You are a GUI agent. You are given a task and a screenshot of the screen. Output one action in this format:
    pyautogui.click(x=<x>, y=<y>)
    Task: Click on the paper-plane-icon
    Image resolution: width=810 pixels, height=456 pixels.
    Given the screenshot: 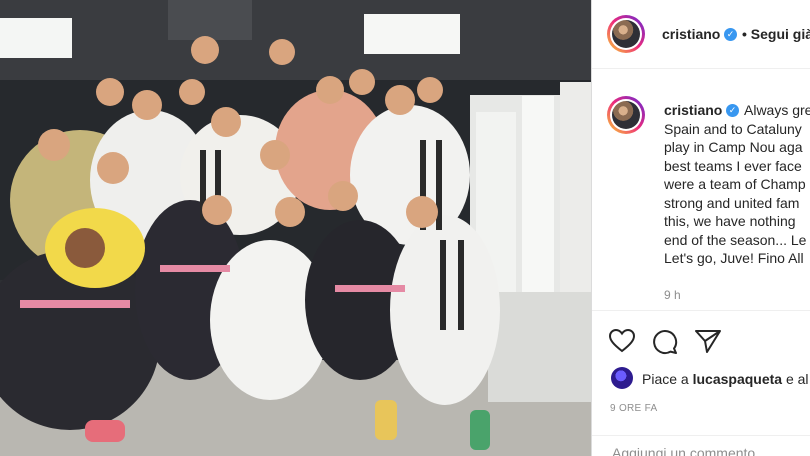 What is the action you would take?
    pyautogui.click(x=708, y=343)
    